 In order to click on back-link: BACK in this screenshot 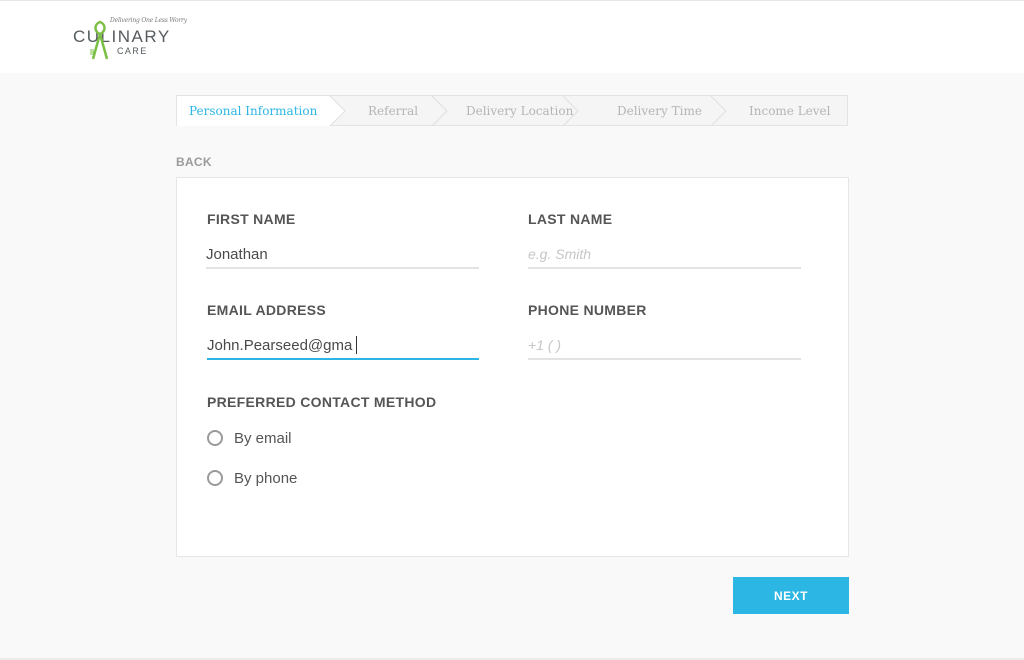, I will do `click(194, 162)`.